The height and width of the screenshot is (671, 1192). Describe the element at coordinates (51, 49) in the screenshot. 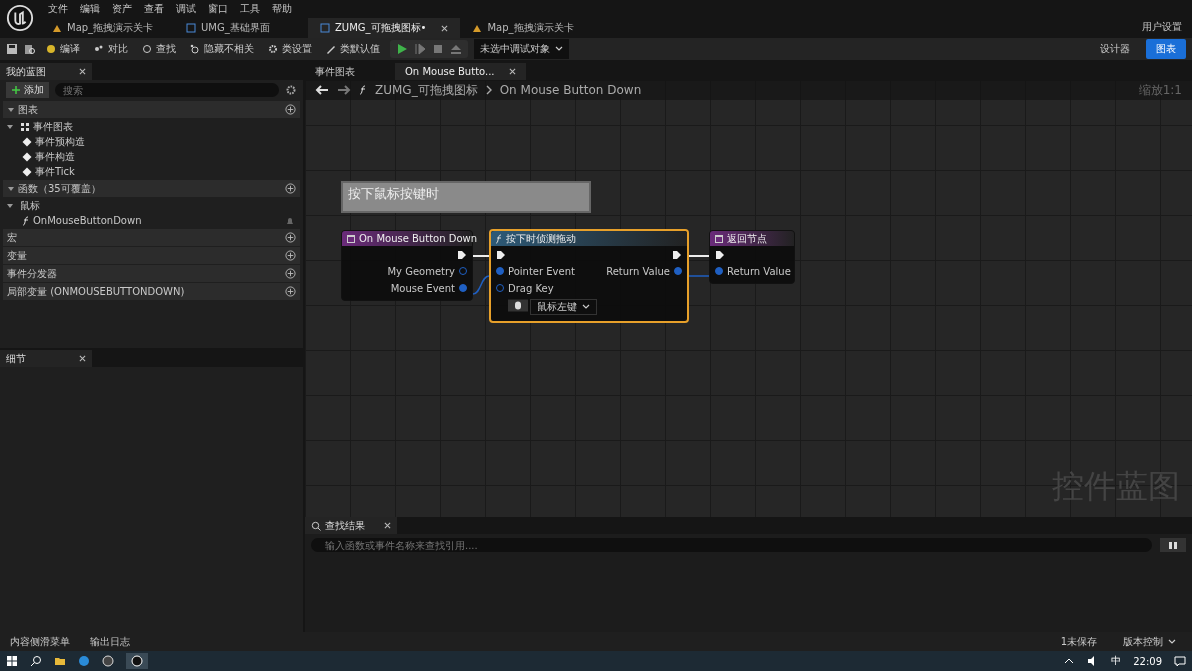

I see `compile-icon` at that location.